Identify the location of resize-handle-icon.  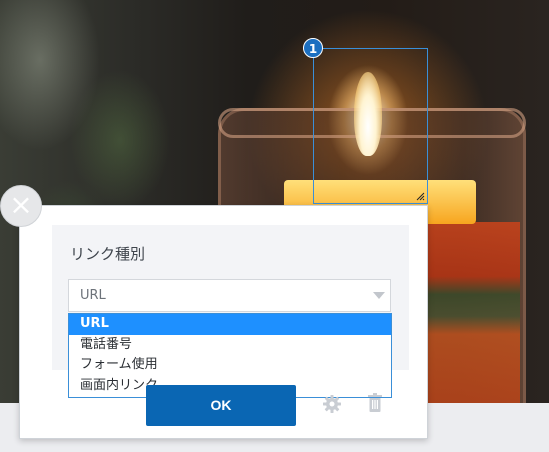
(420, 196).